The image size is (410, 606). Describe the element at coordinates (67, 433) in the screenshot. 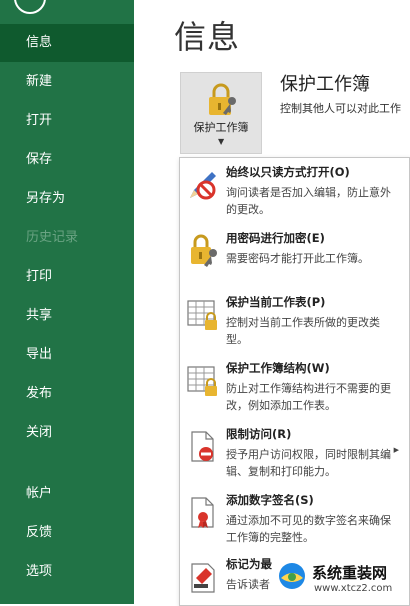

I see `nav-close: 关闭` at that location.